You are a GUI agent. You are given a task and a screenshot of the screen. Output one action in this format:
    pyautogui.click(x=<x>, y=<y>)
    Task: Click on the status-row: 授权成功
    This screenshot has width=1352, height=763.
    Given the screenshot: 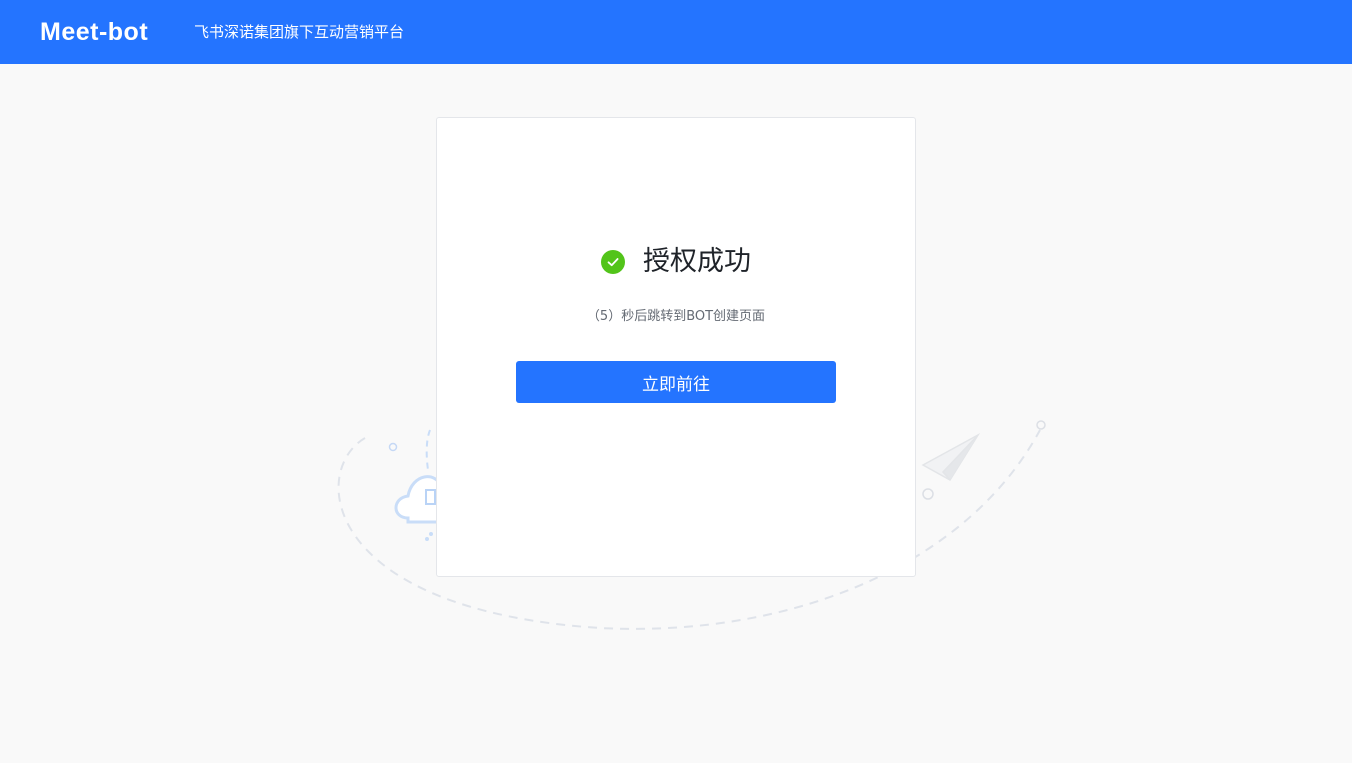 What is the action you would take?
    pyautogui.click(x=676, y=262)
    